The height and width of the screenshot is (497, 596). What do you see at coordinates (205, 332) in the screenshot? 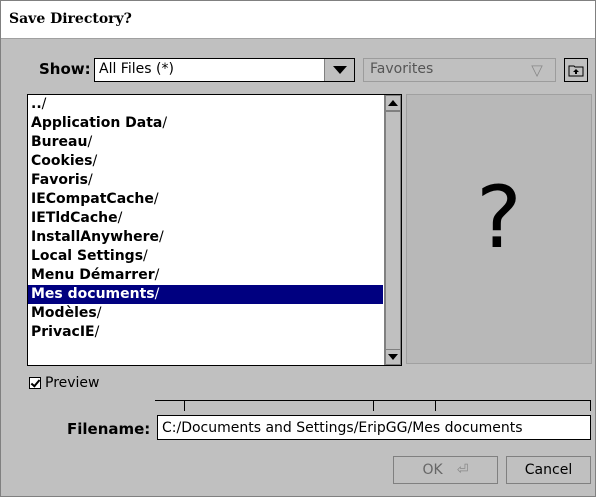
I see `list-item: PrivacIE/` at bounding box center [205, 332].